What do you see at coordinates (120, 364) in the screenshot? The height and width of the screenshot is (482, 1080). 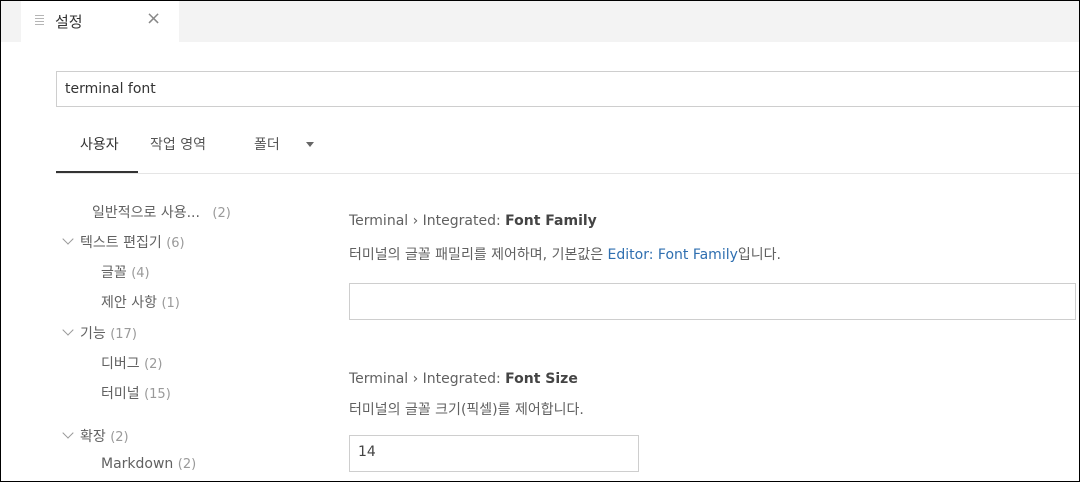 I see `toc-label: 디버그` at bounding box center [120, 364].